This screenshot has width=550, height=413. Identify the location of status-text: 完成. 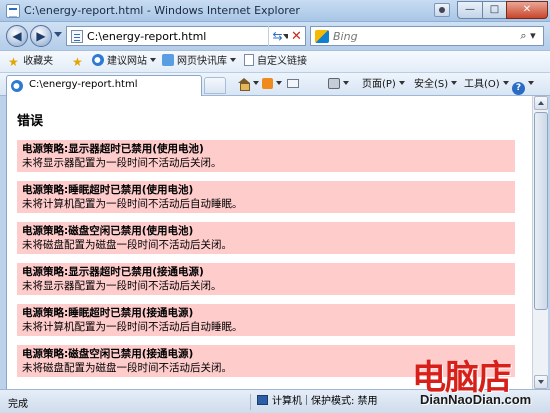
(18, 404).